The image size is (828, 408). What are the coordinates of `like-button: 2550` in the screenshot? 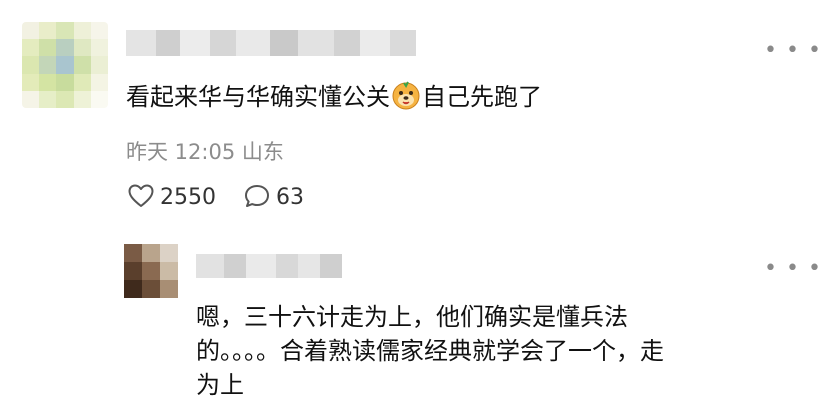 It's located at (172, 198).